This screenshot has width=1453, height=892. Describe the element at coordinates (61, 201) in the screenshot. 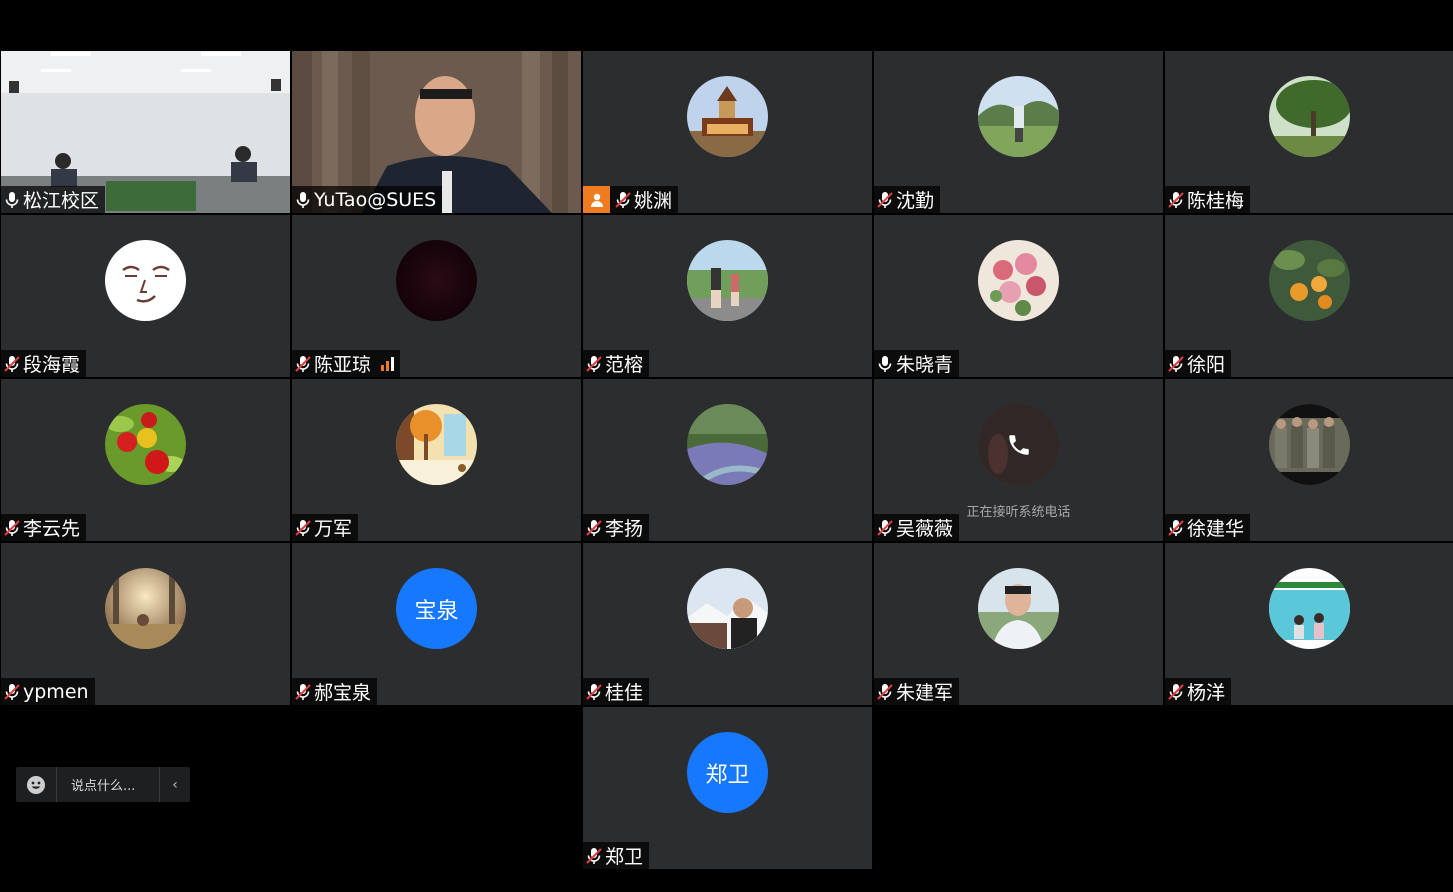

I see `participant-name: 松江校区` at that location.